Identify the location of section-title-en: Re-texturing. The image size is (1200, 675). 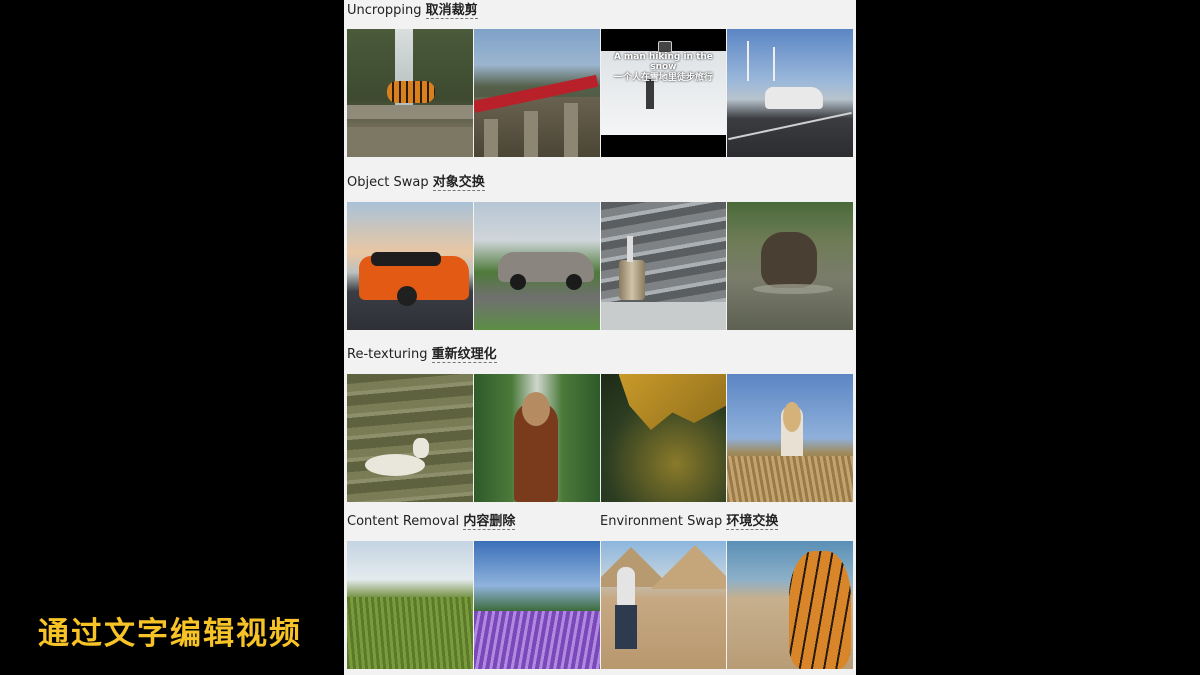
(387, 354).